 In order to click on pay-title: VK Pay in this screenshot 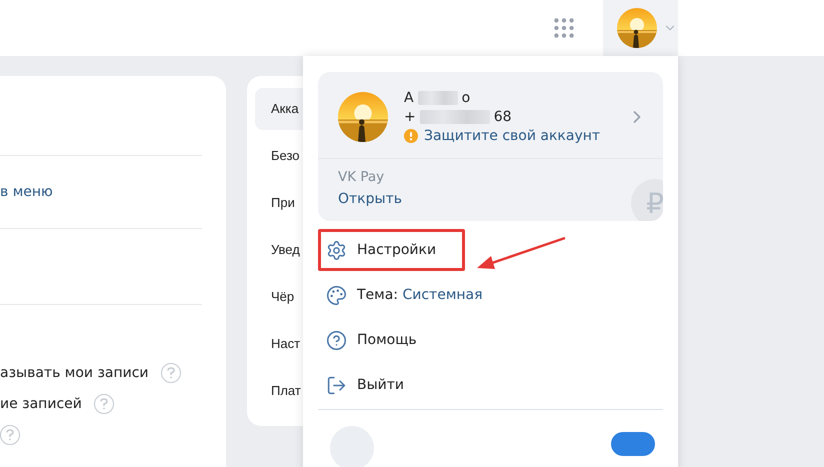, I will do `click(362, 177)`.